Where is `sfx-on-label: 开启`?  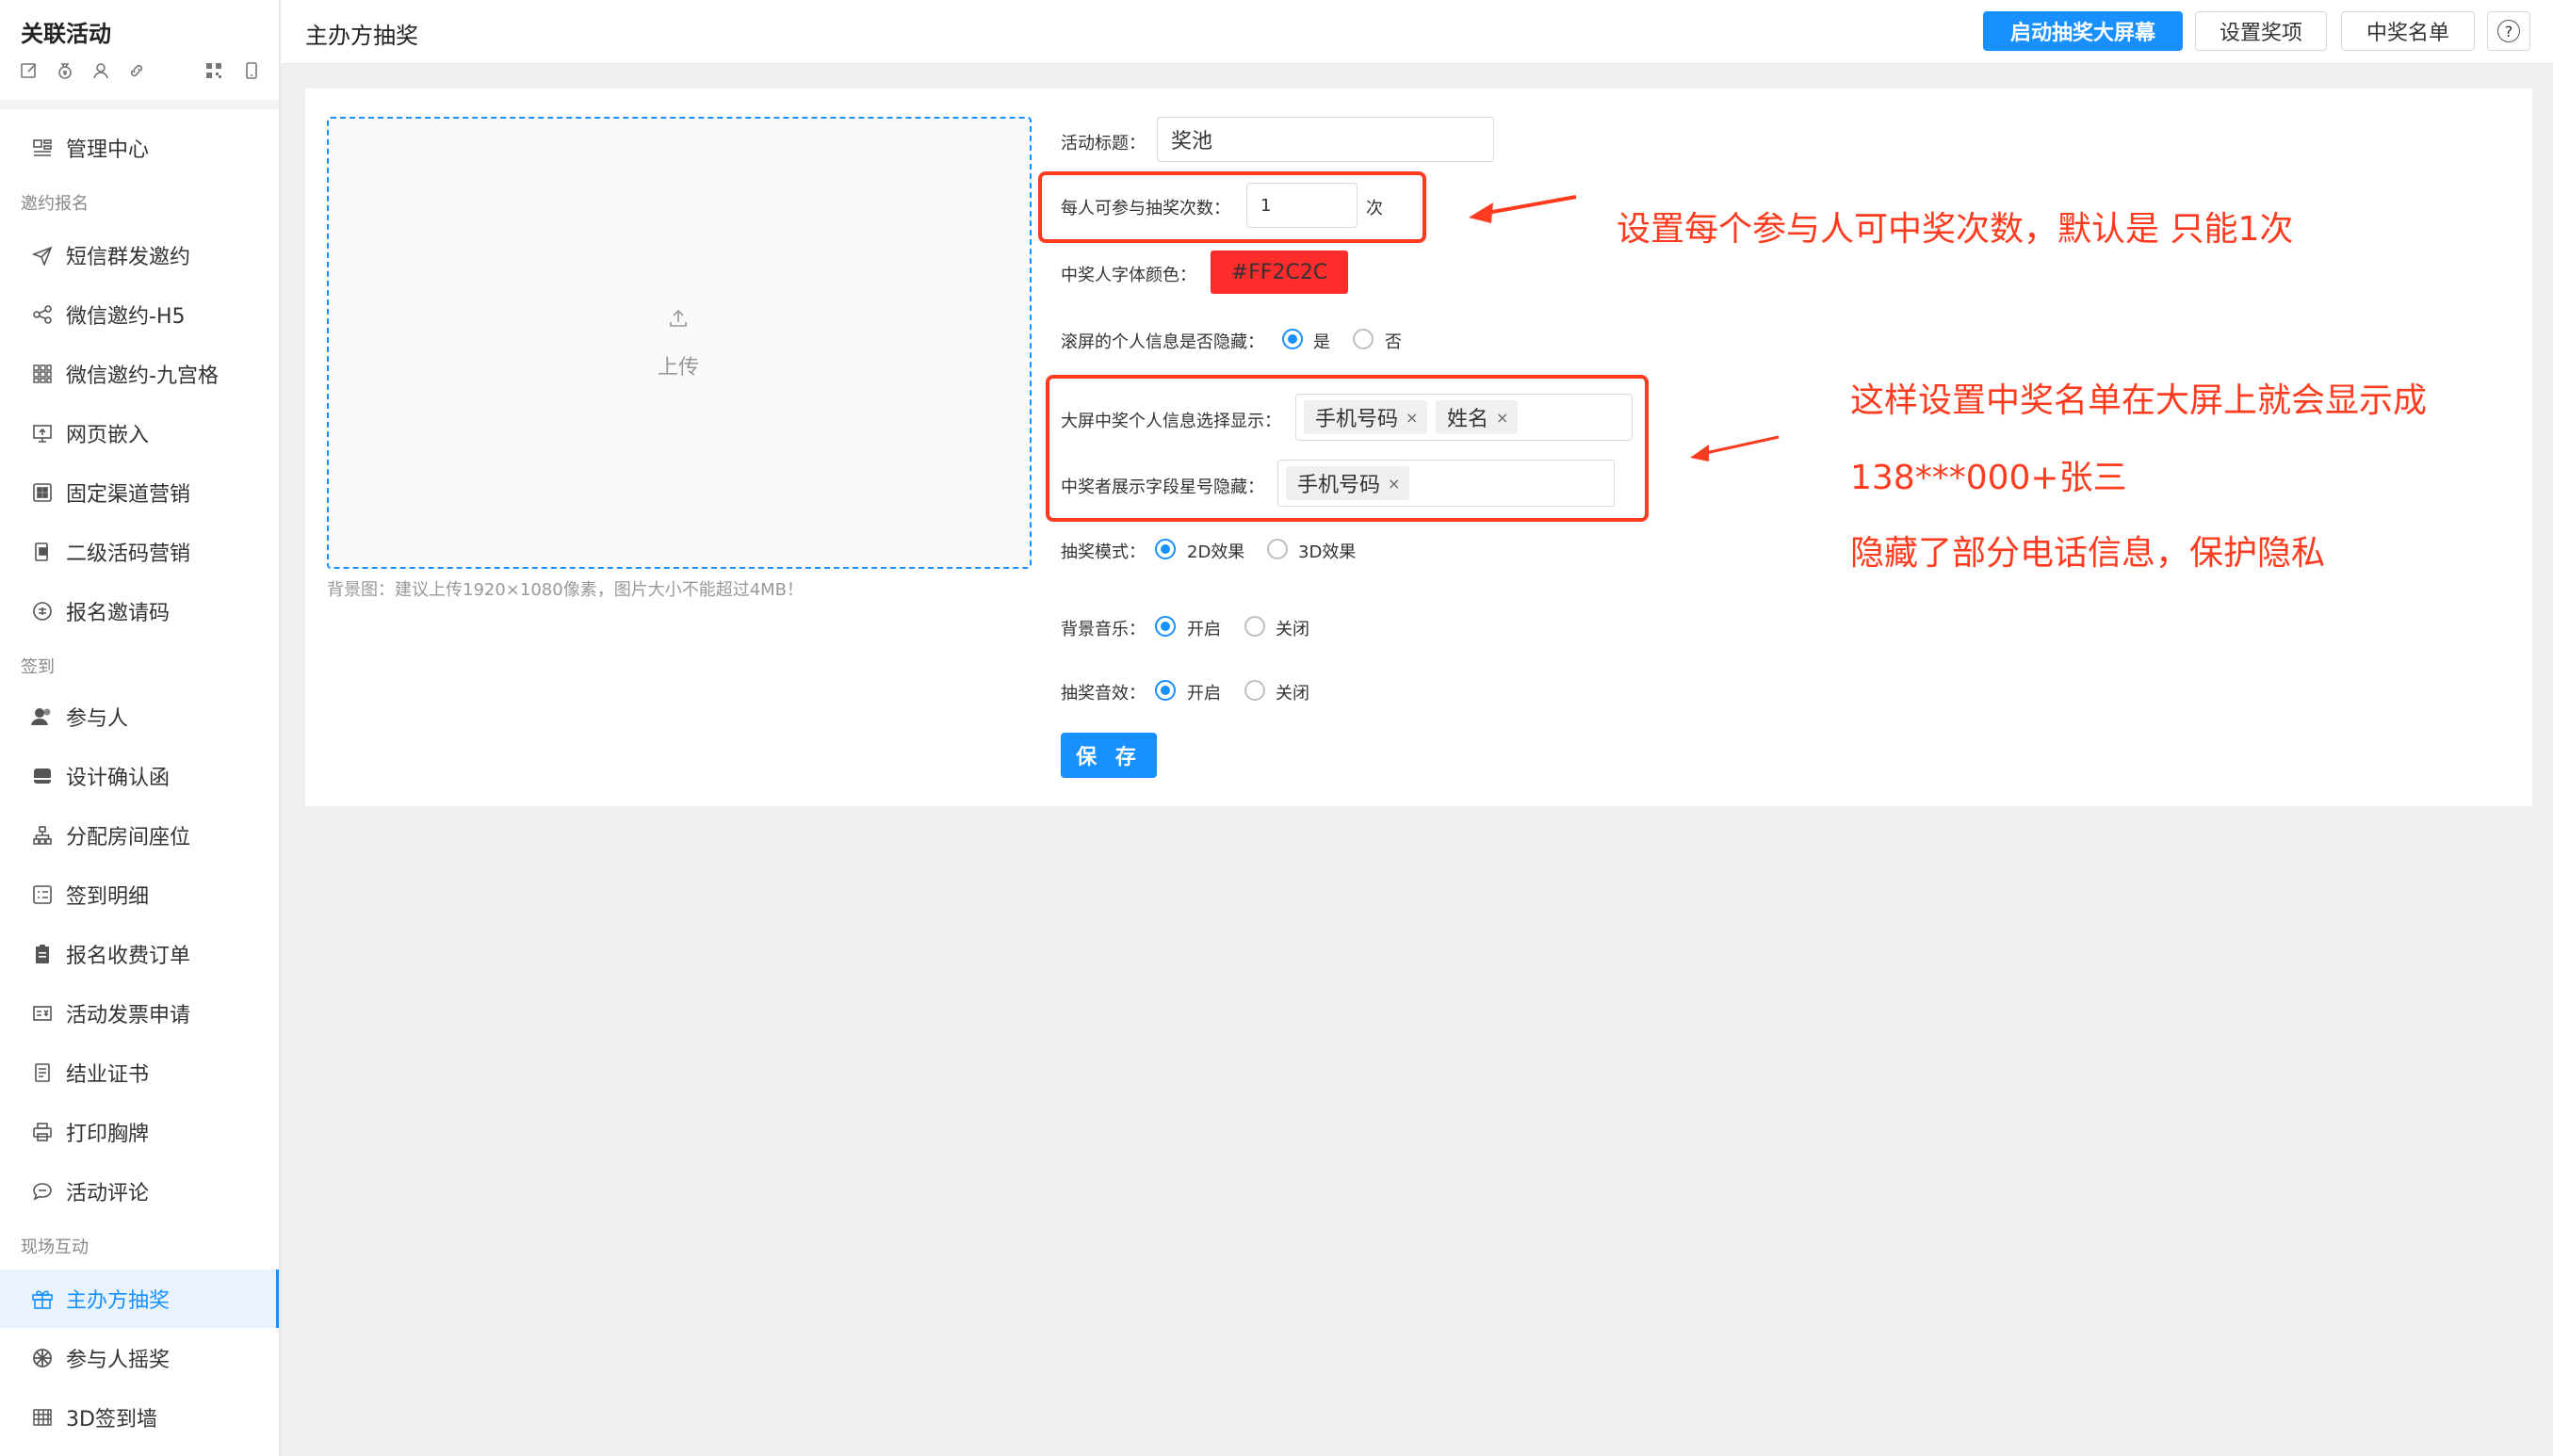
sfx-on-label: 开启 is located at coordinates (1204, 694).